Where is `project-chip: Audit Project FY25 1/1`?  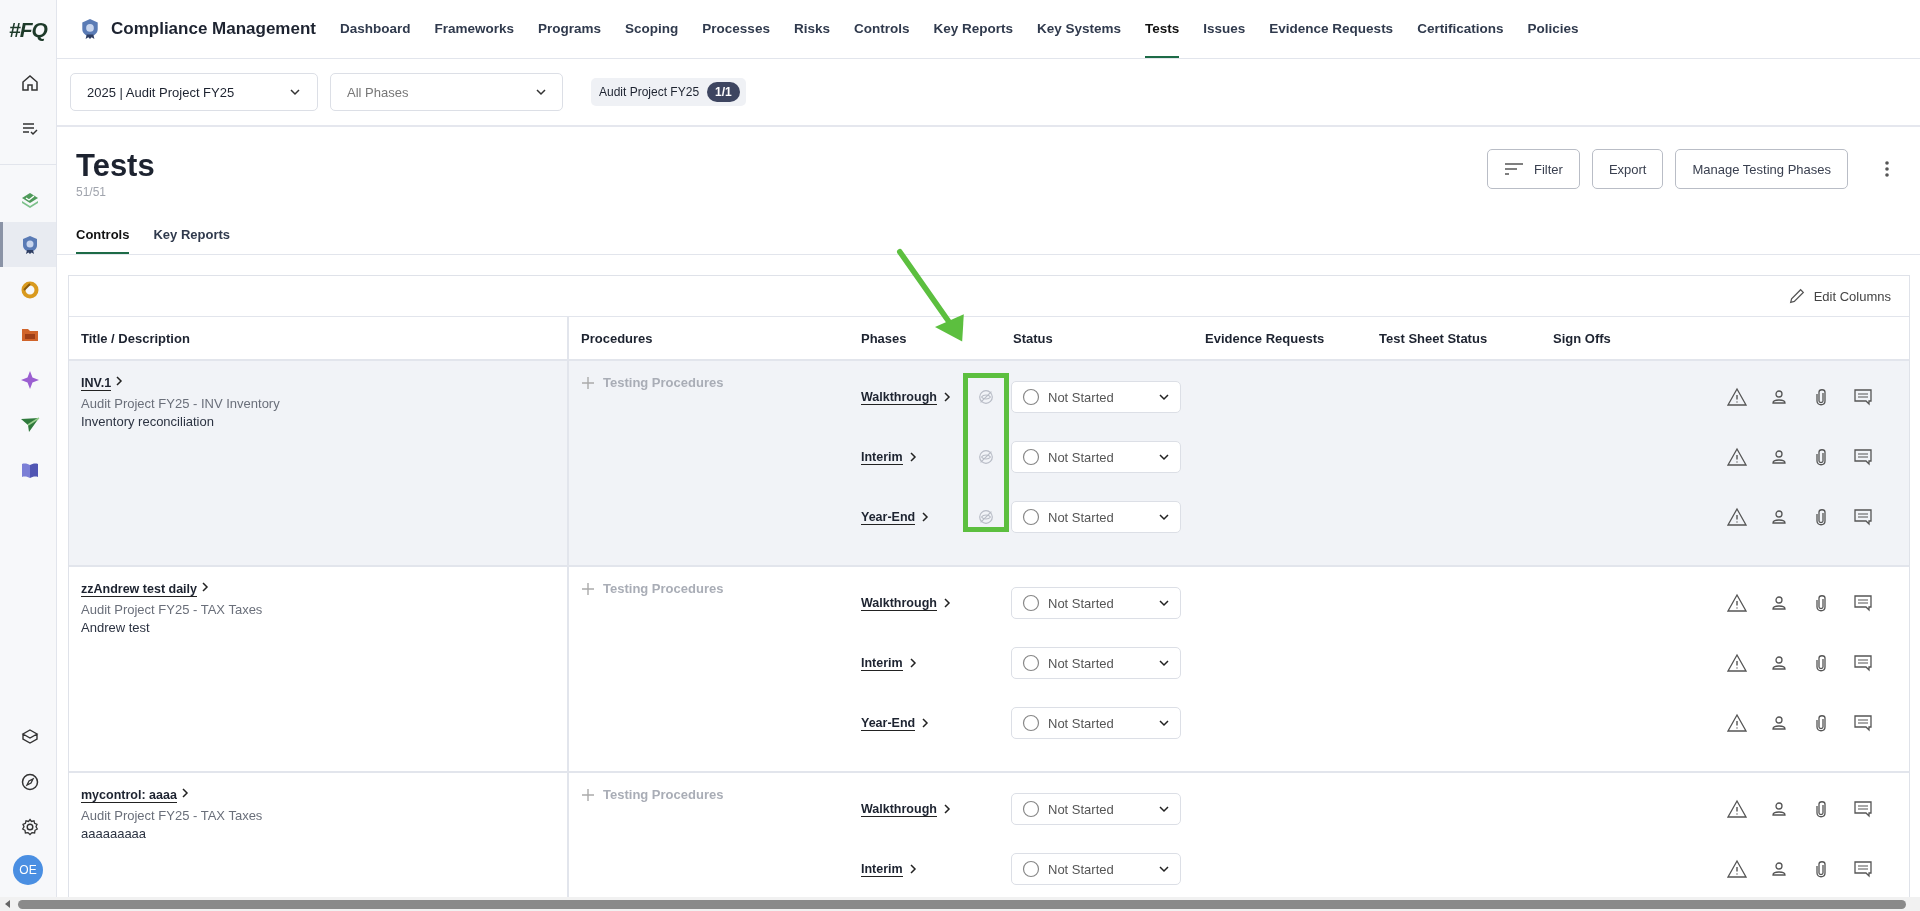
project-chip: Audit Project FY25 1/1 is located at coordinates (668, 92).